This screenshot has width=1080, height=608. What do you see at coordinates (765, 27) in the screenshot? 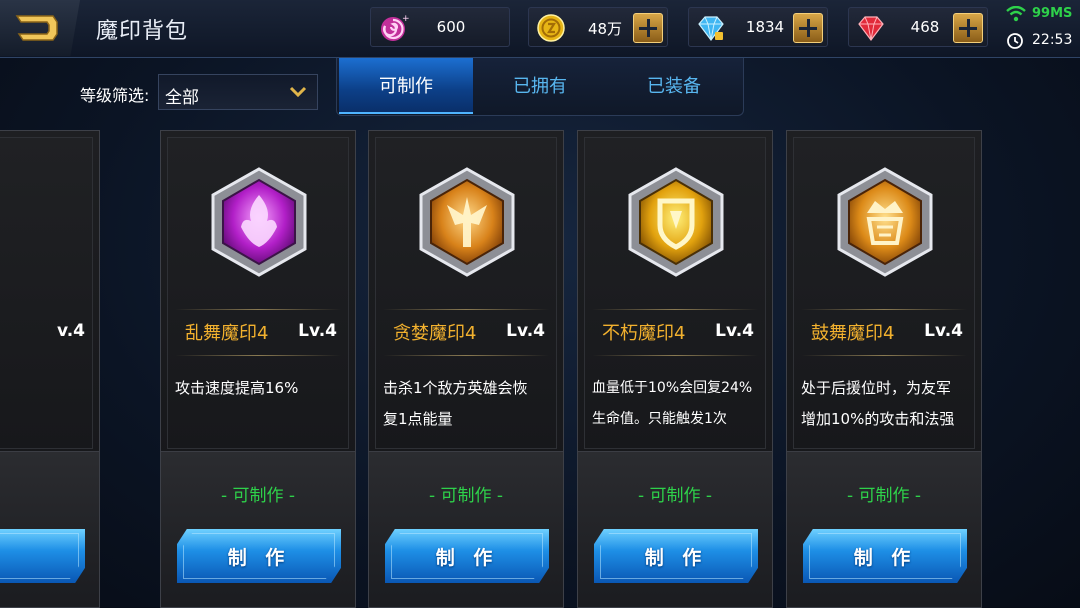
I see `diamond-value: 1834` at bounding box center [765, 27].